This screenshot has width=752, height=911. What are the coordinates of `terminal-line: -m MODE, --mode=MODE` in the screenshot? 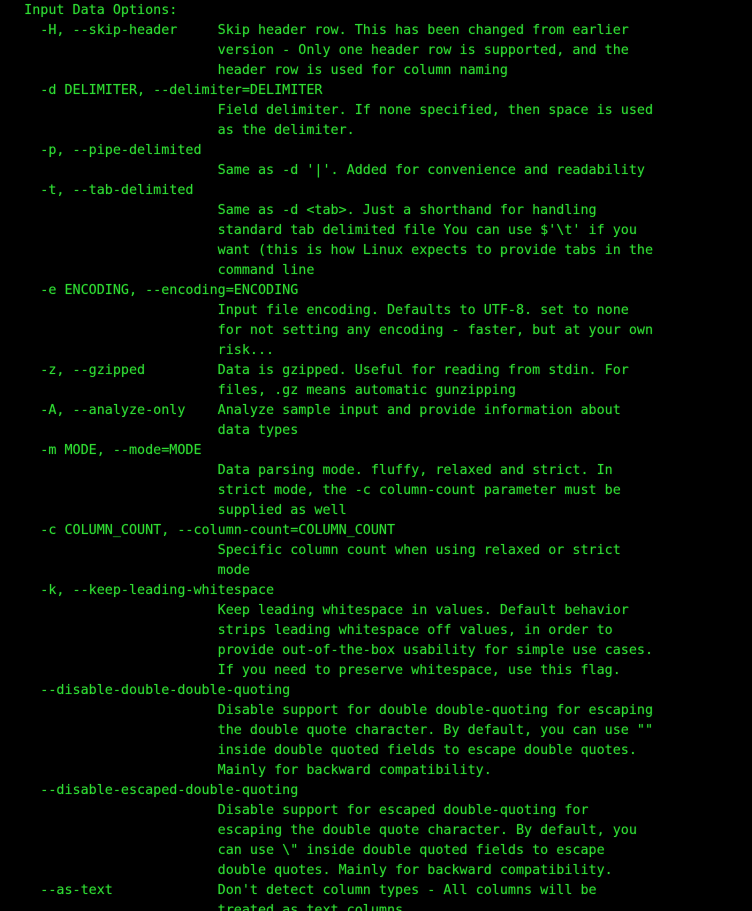 It's located at (101, 450).